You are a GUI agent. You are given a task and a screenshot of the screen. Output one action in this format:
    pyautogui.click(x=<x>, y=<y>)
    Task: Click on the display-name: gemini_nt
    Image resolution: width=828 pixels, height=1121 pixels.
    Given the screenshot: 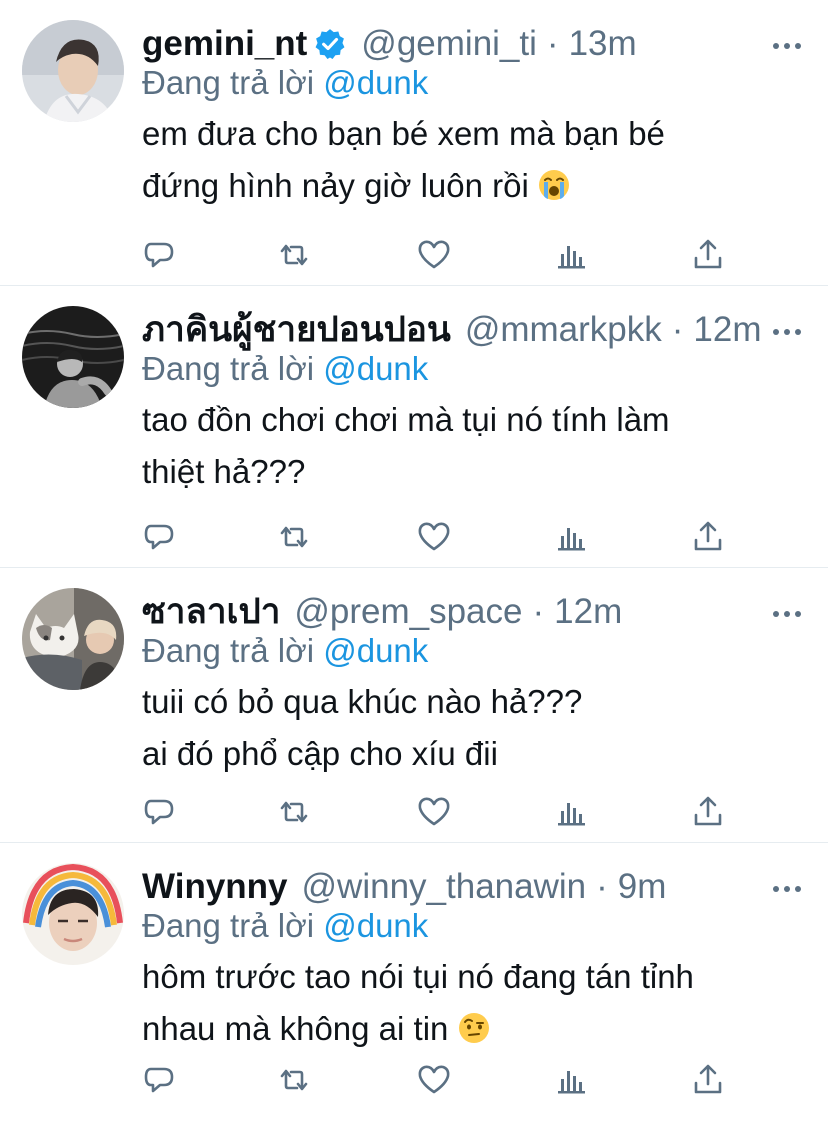 What is the action you would take?
    pyautogui.click(x=224, y=44)
    